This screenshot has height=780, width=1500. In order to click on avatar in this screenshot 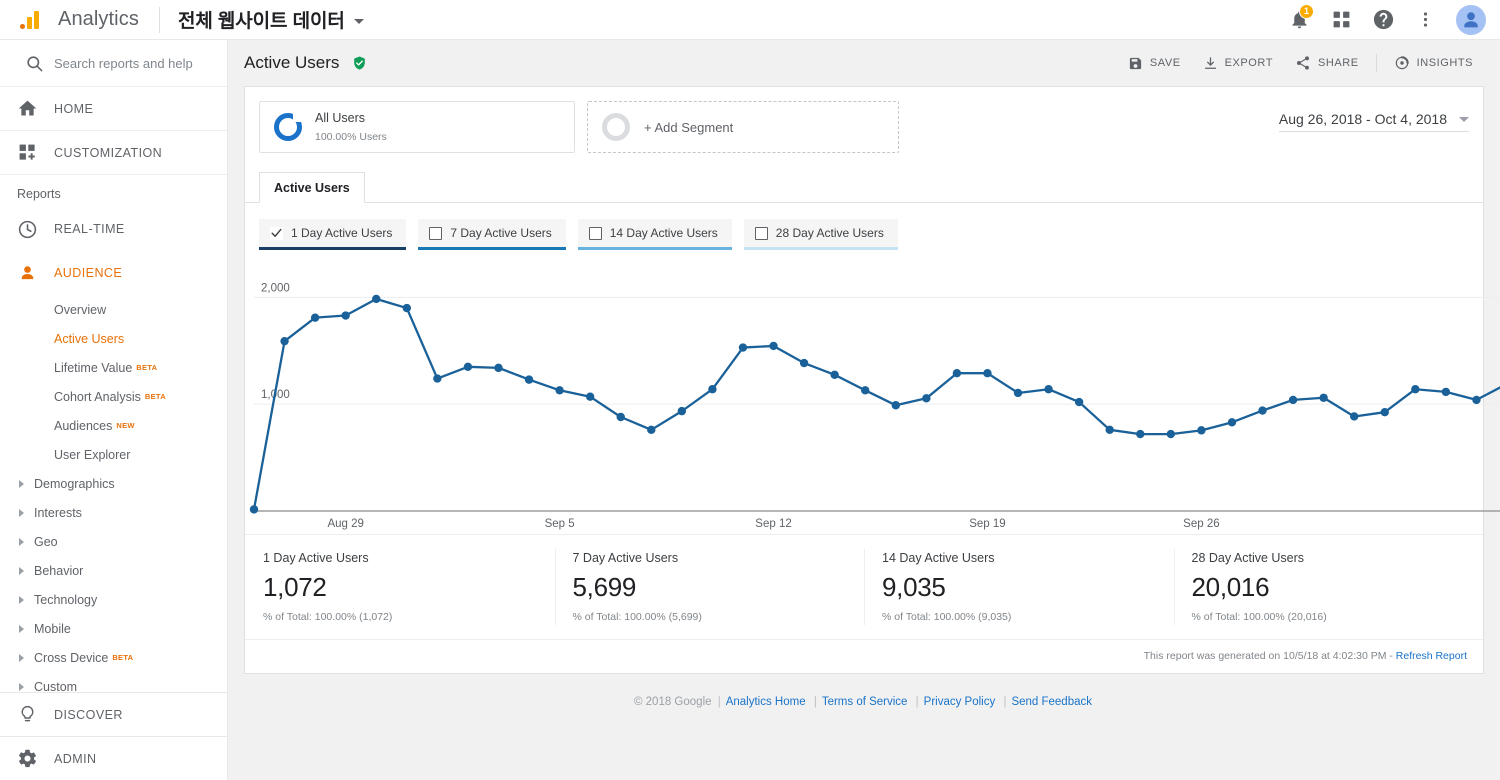, I will do `click(1471, 19)`.